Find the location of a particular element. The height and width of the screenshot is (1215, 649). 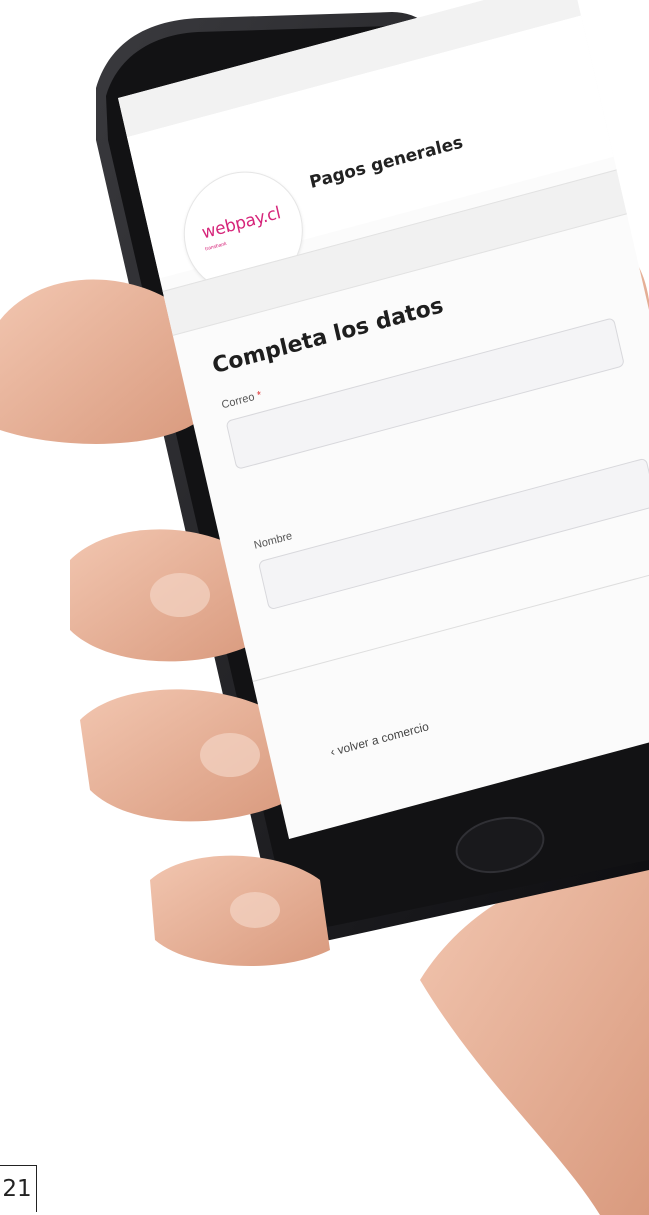

name-field is located at coordinates (453, 534).